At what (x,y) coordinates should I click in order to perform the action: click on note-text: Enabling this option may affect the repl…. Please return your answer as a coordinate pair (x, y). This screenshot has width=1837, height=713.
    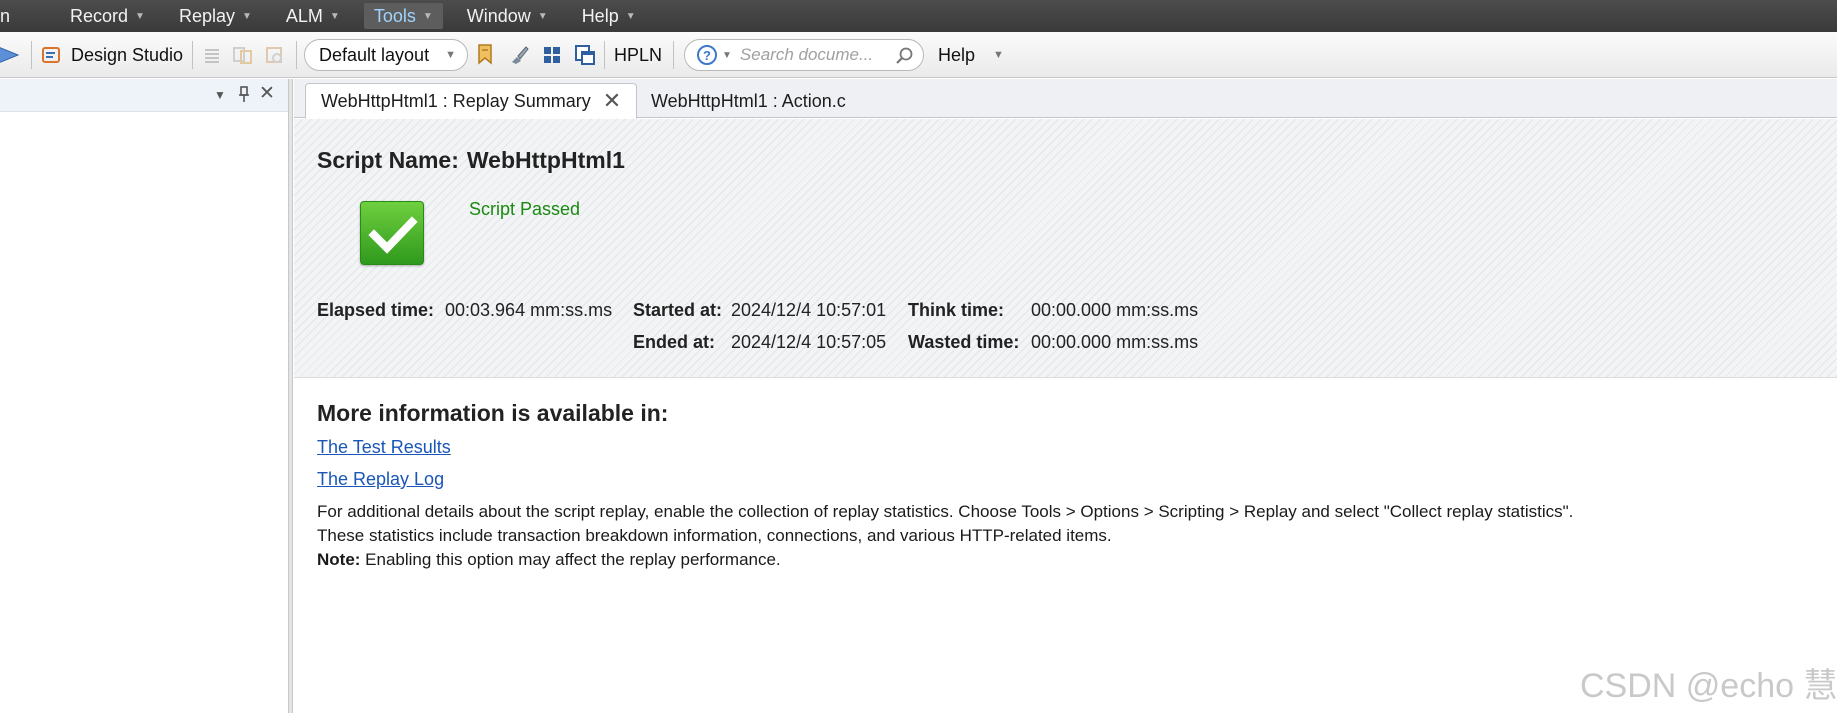
    Looking at the image, I should click on (570, 559).